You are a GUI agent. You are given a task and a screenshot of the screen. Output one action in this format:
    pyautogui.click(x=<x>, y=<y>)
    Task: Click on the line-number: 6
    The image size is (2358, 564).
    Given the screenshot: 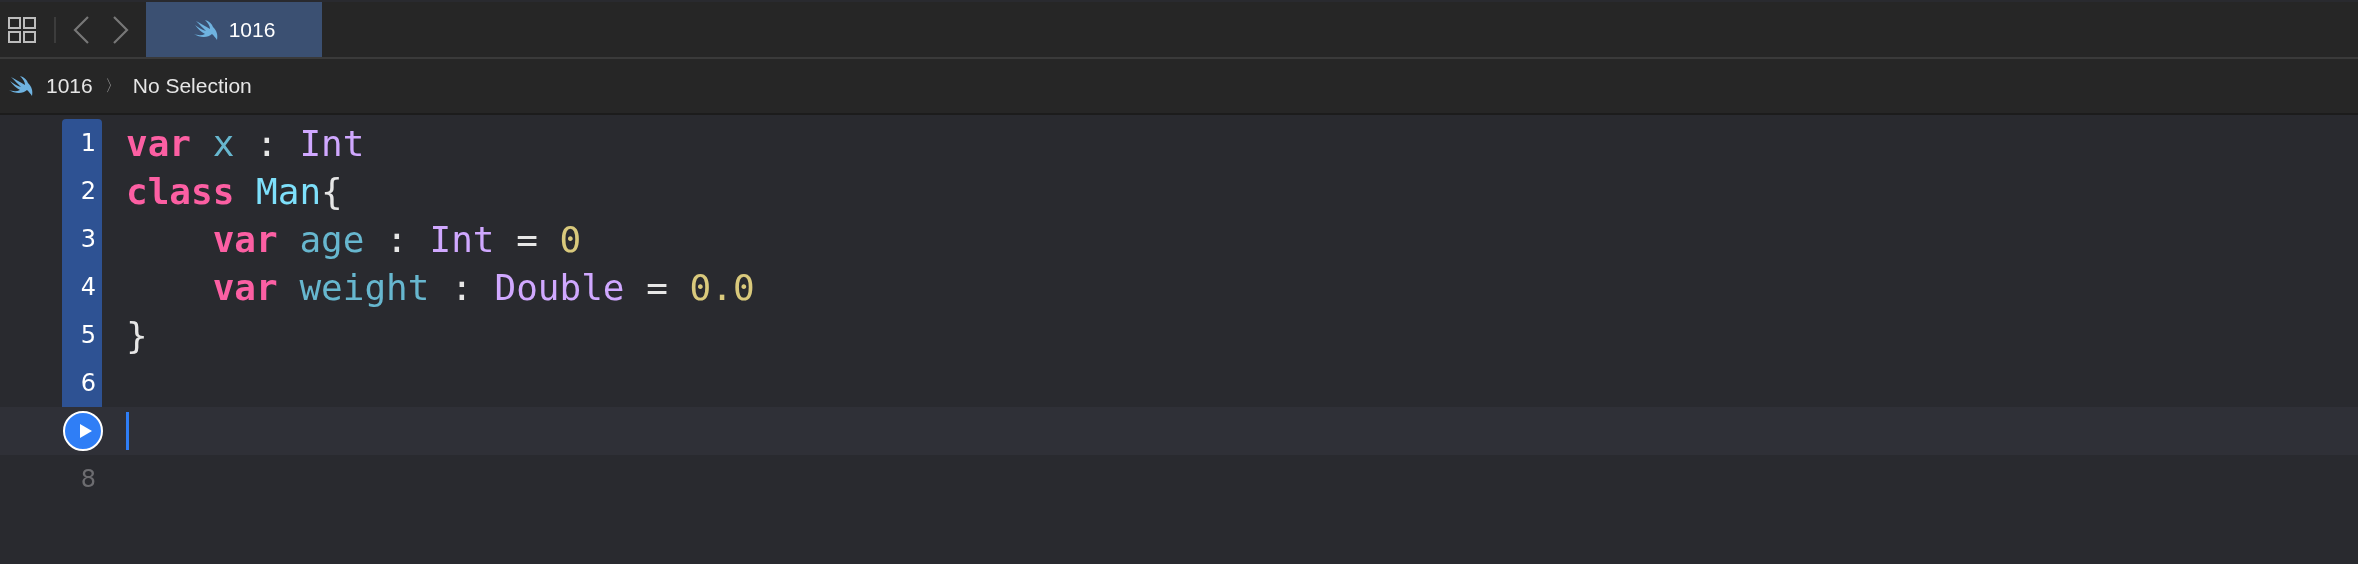 What is the action you would take?
    pyautogui.click(x=88, y=383)
    